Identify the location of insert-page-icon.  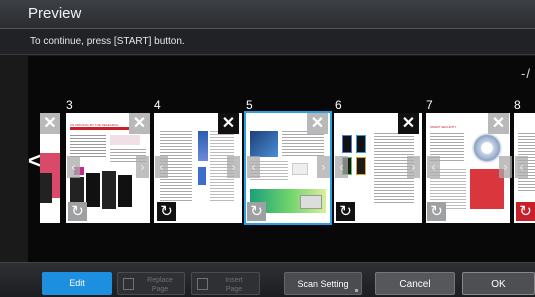
(202, 284).